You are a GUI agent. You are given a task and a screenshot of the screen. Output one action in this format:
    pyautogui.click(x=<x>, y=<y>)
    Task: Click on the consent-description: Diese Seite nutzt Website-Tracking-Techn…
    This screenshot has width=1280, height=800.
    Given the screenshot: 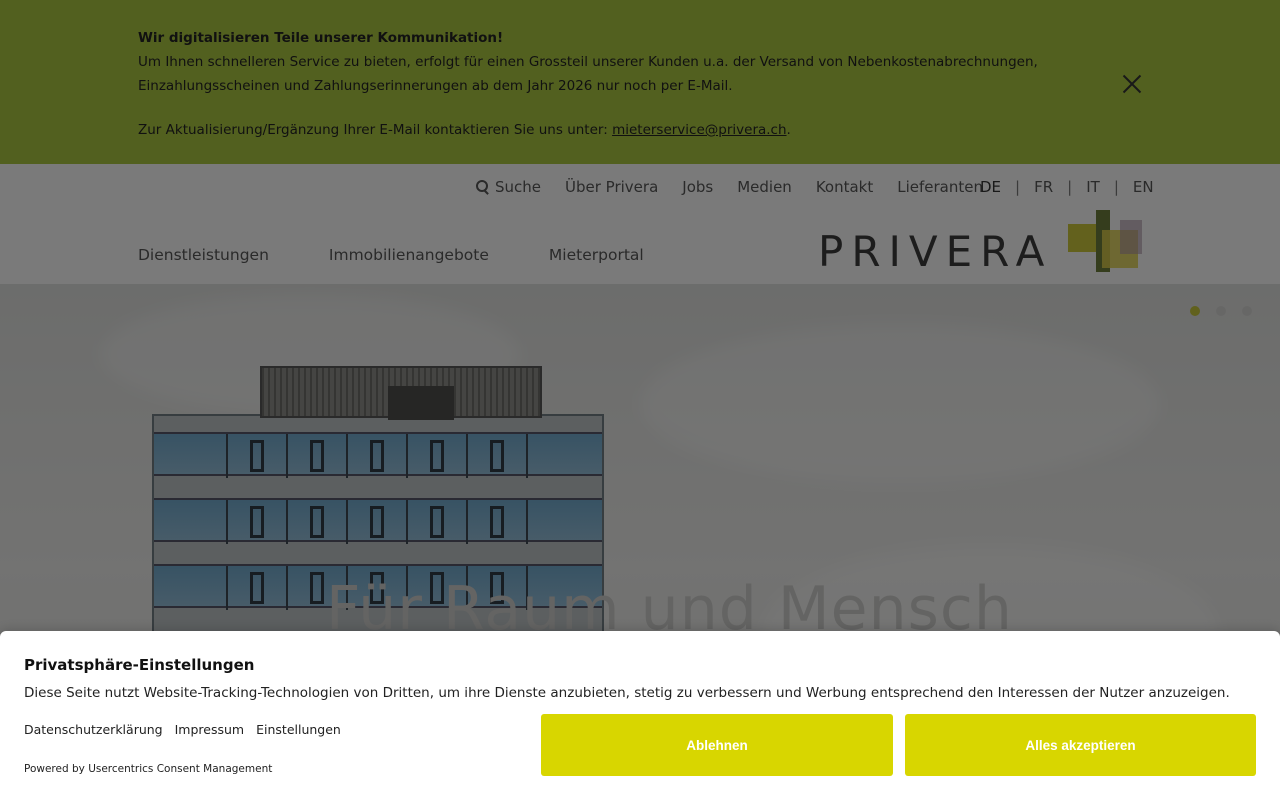 What is the action you would take?
    pyautogui.click(x=627, y=693)
    